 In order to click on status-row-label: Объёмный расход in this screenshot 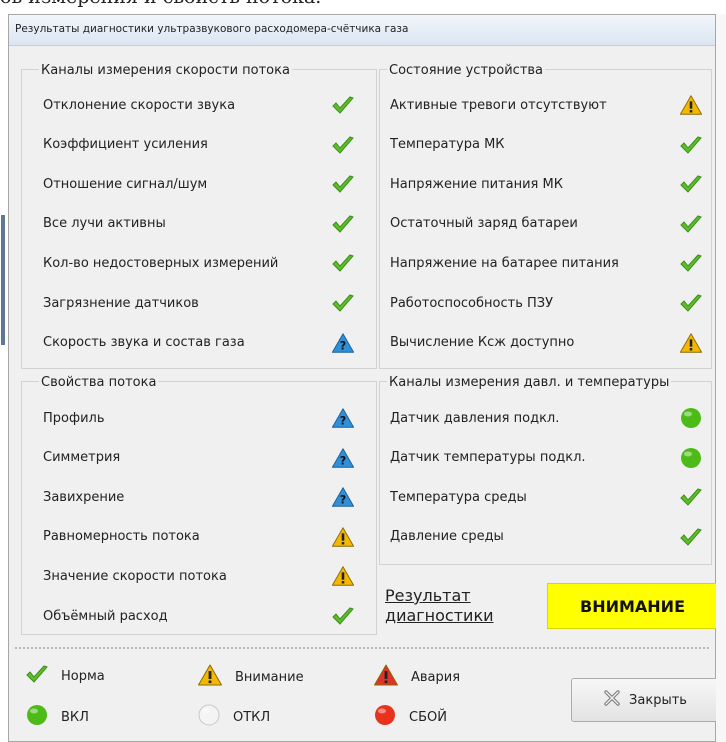, I will do `click(105, 616)`.